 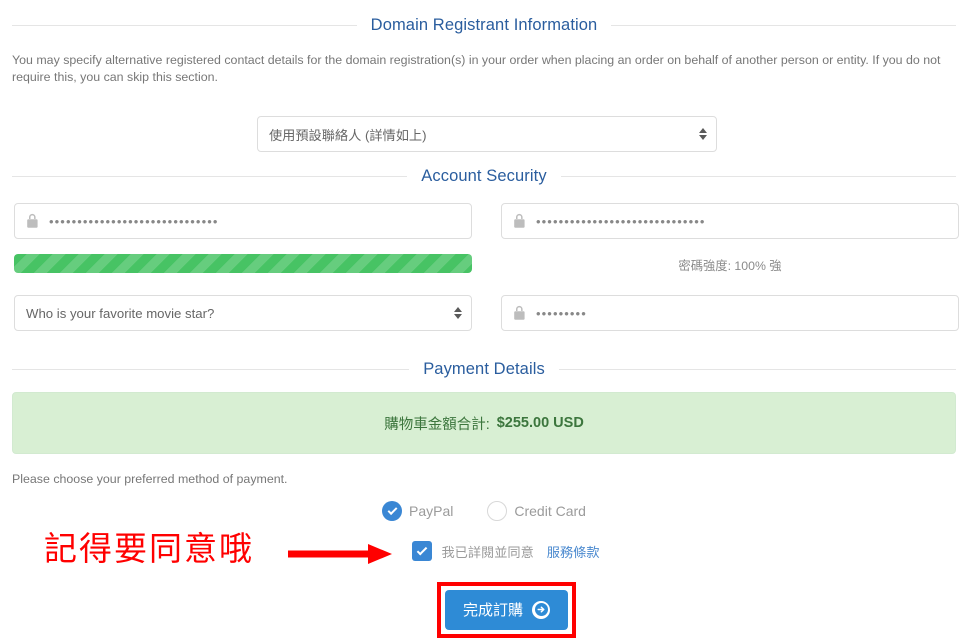 What do you see at coordinates (550, 511) in the screenshot?
I see `payment-option-credit-card-label: Credit Card` at bounding box center [550, 511].